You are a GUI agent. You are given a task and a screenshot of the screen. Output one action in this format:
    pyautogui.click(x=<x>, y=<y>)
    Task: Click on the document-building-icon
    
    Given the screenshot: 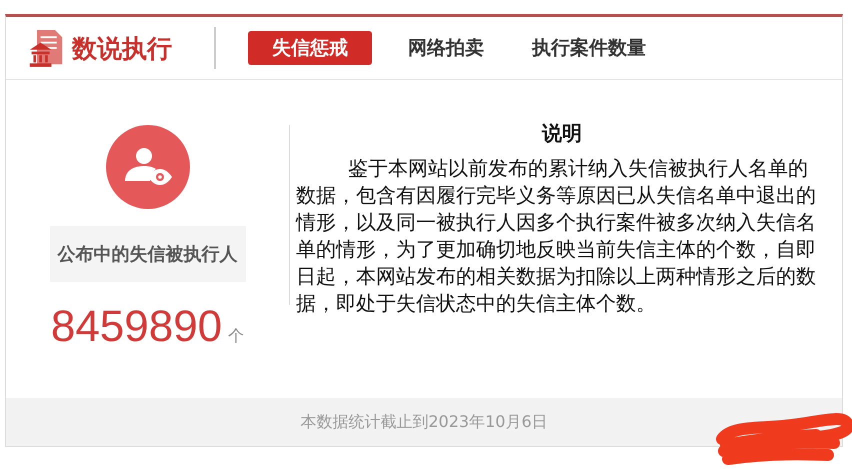 What is the action you would take?
    pyautogui.click(x=46, y=48)
    